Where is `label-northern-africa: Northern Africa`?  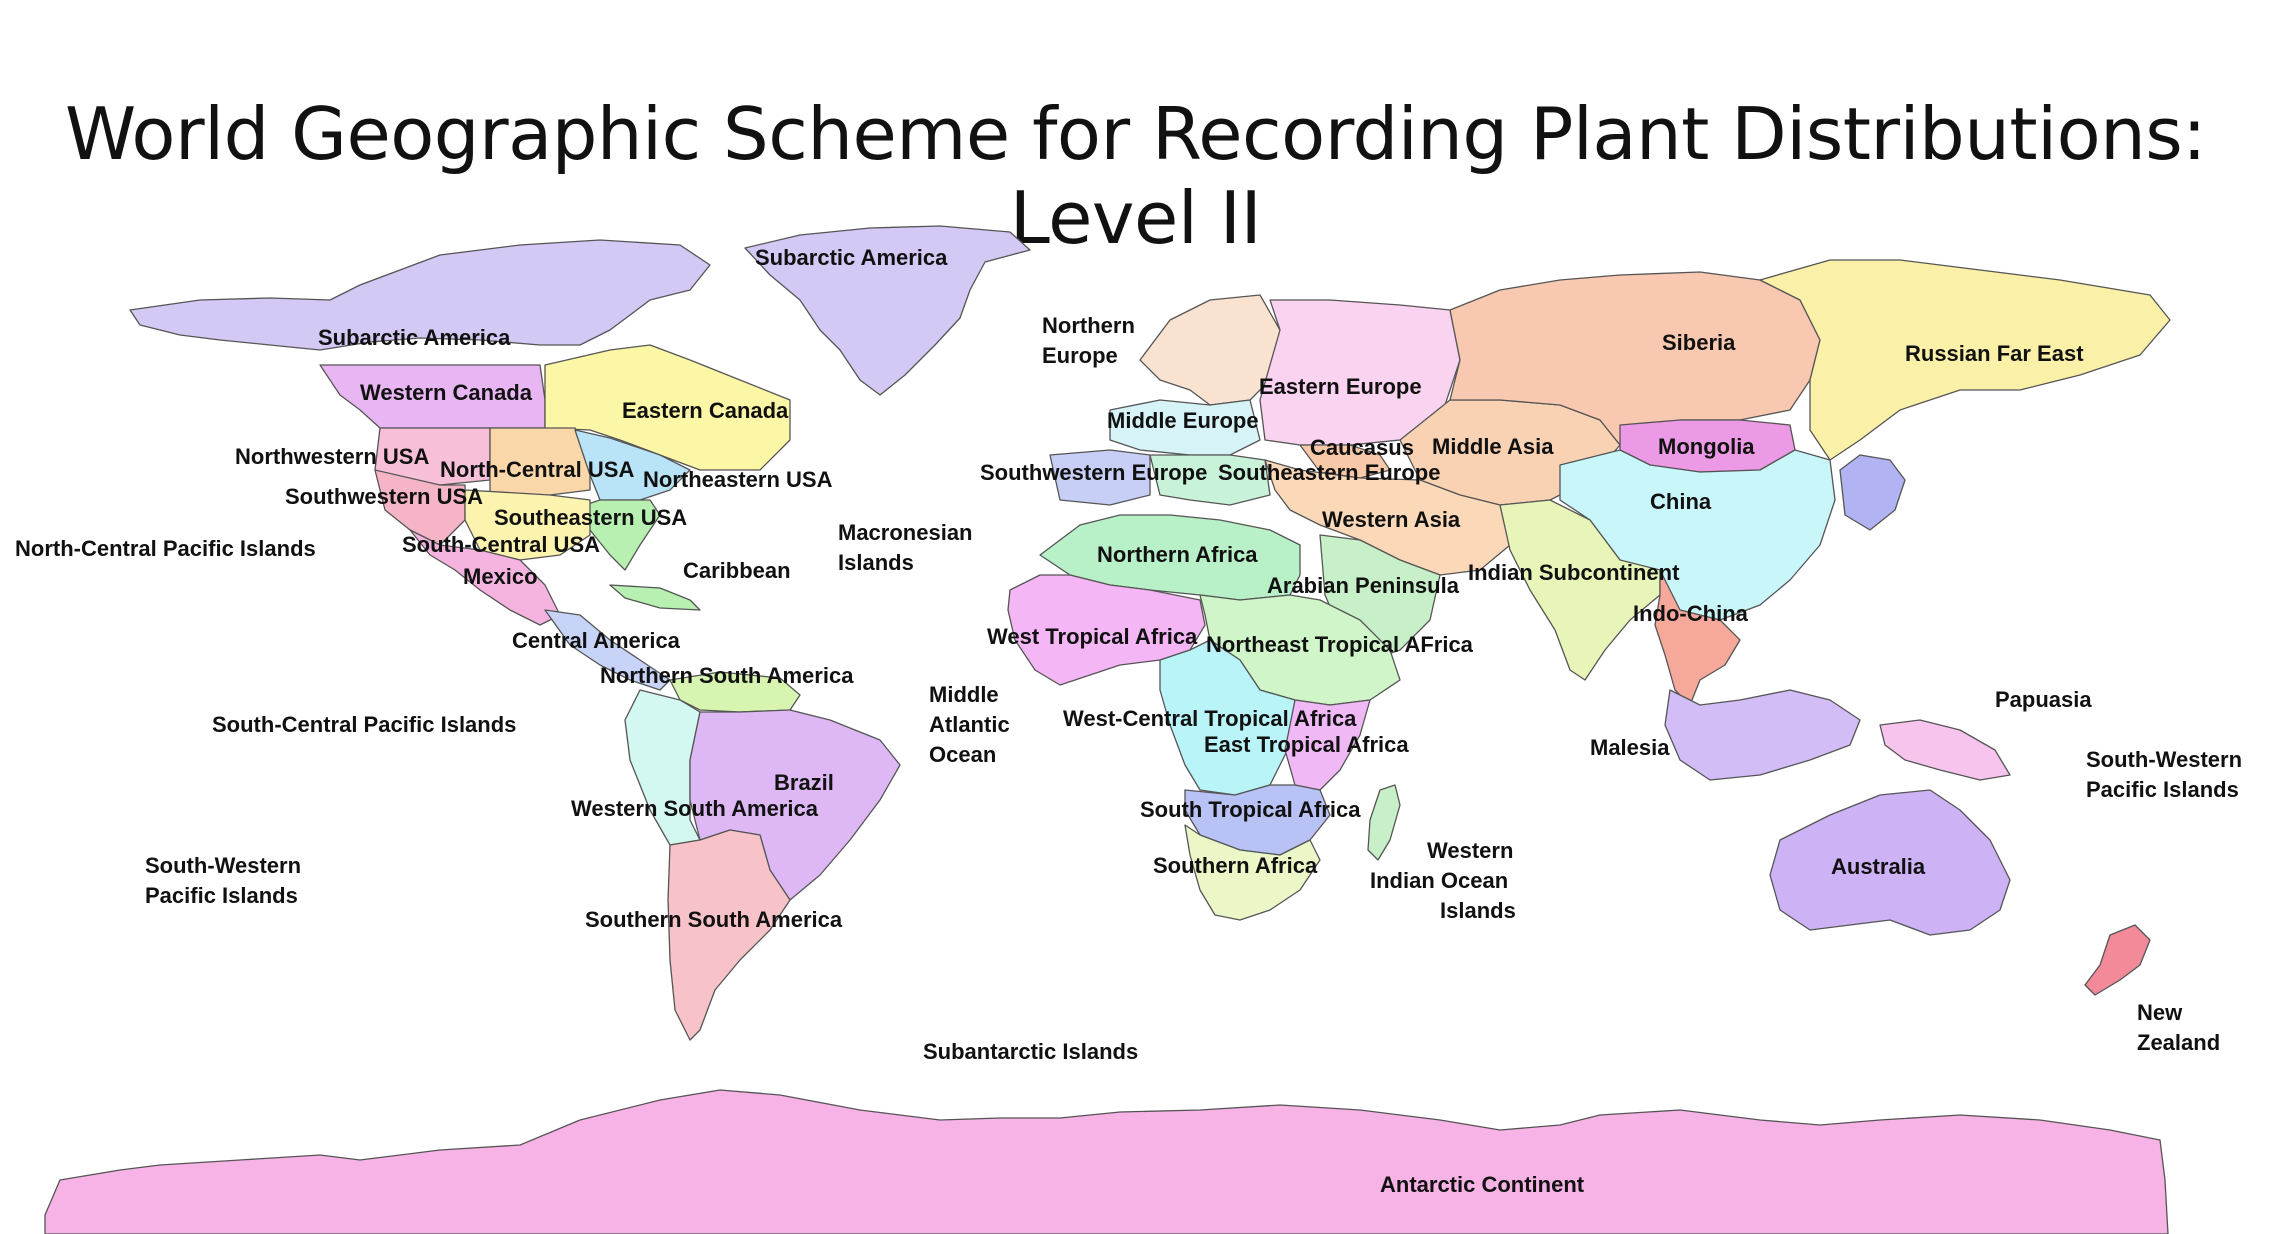 label-northern-africa: Northern Africa is located at coordinates (1177, 554).